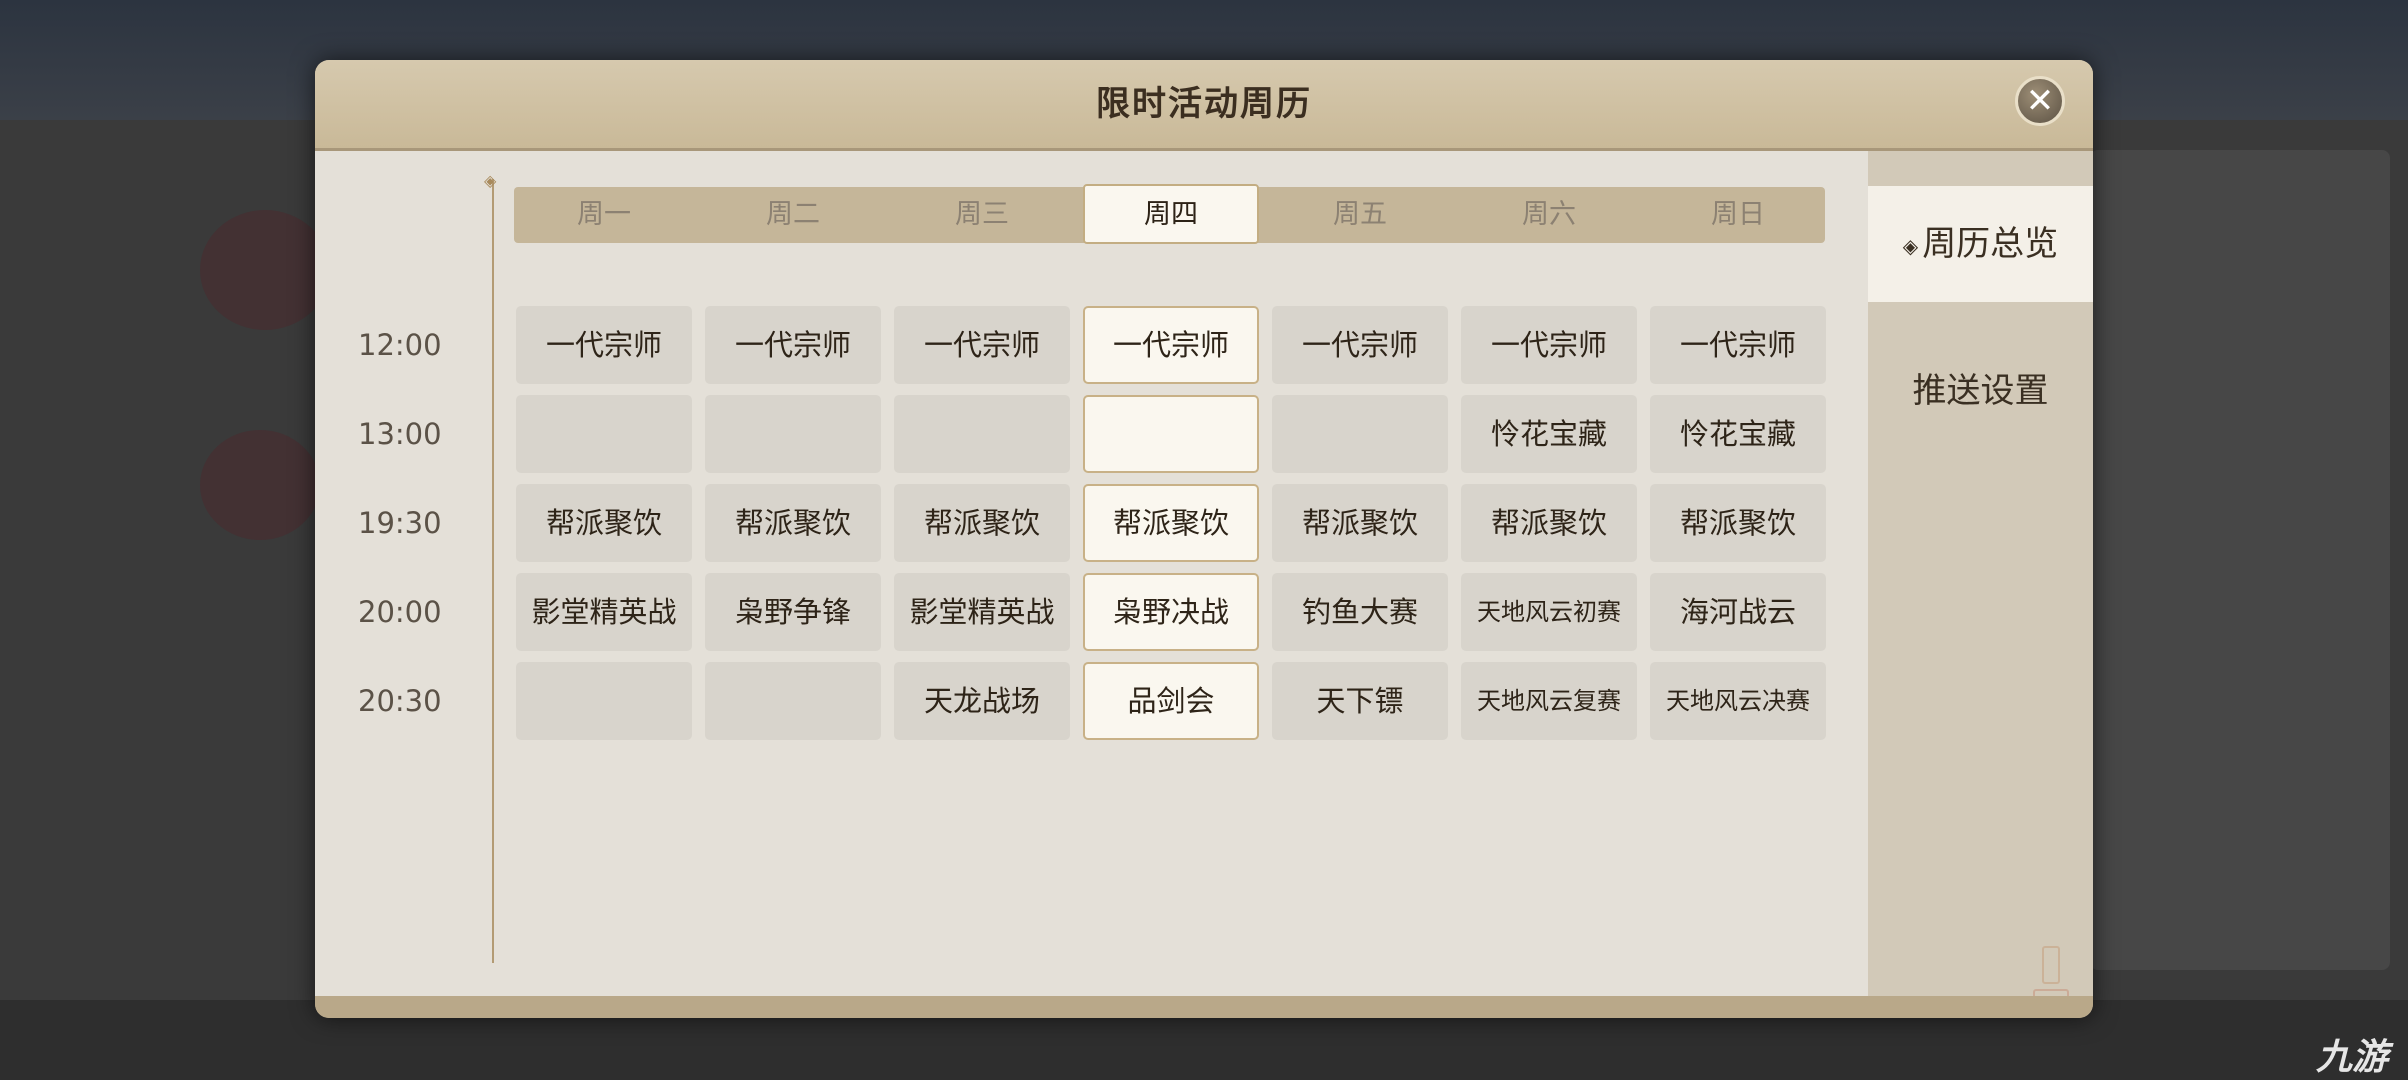 Image resolution: width=2408 pixels, height=1080 pixels. Describe the element at coordinates (982, 701) in the screenshot. I see `event-cell: 天龙战场` at that location.